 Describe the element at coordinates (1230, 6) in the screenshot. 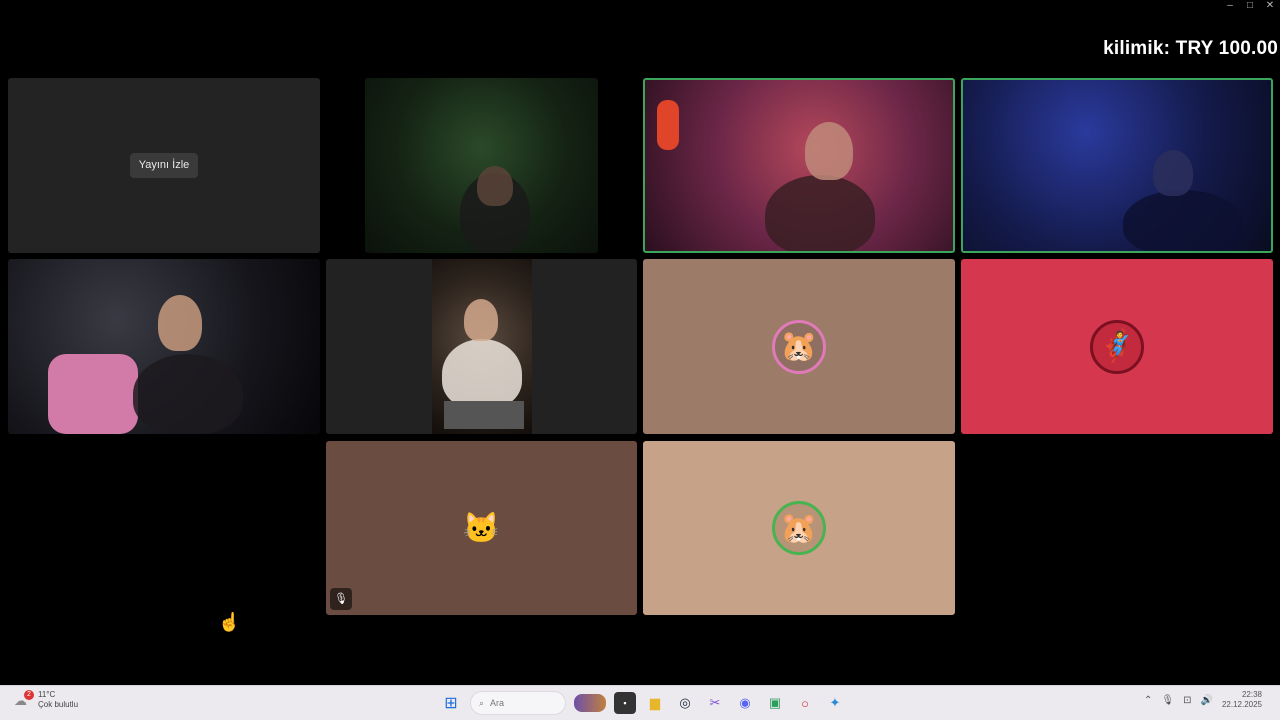

I see `minimize-button: –` at that location.